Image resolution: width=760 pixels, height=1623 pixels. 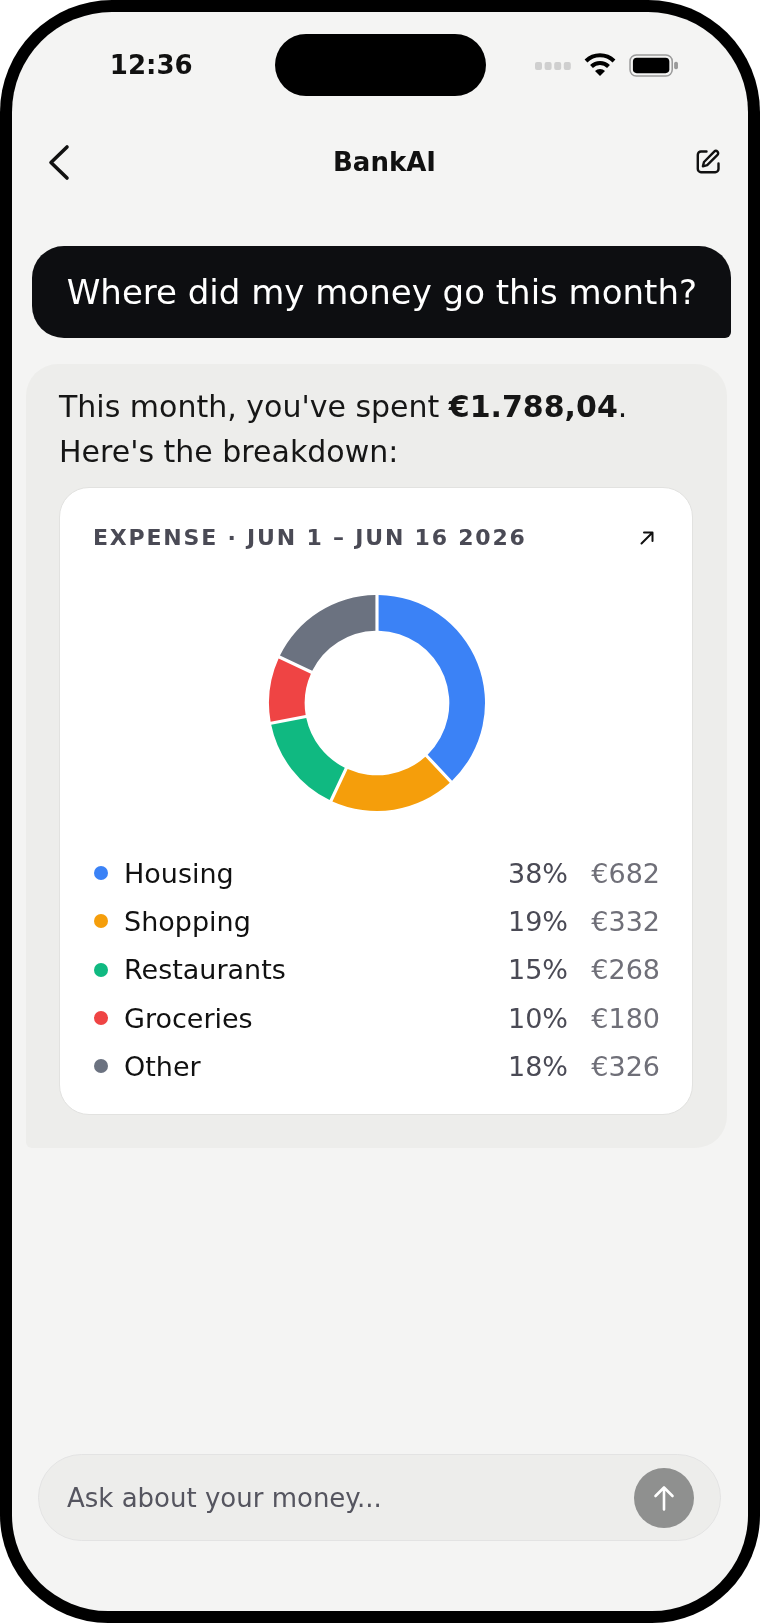 What do you see at coordinates (552, 66) in the screenshot?
I see `cellular-signal-icon` at bounding box center [552, 66].